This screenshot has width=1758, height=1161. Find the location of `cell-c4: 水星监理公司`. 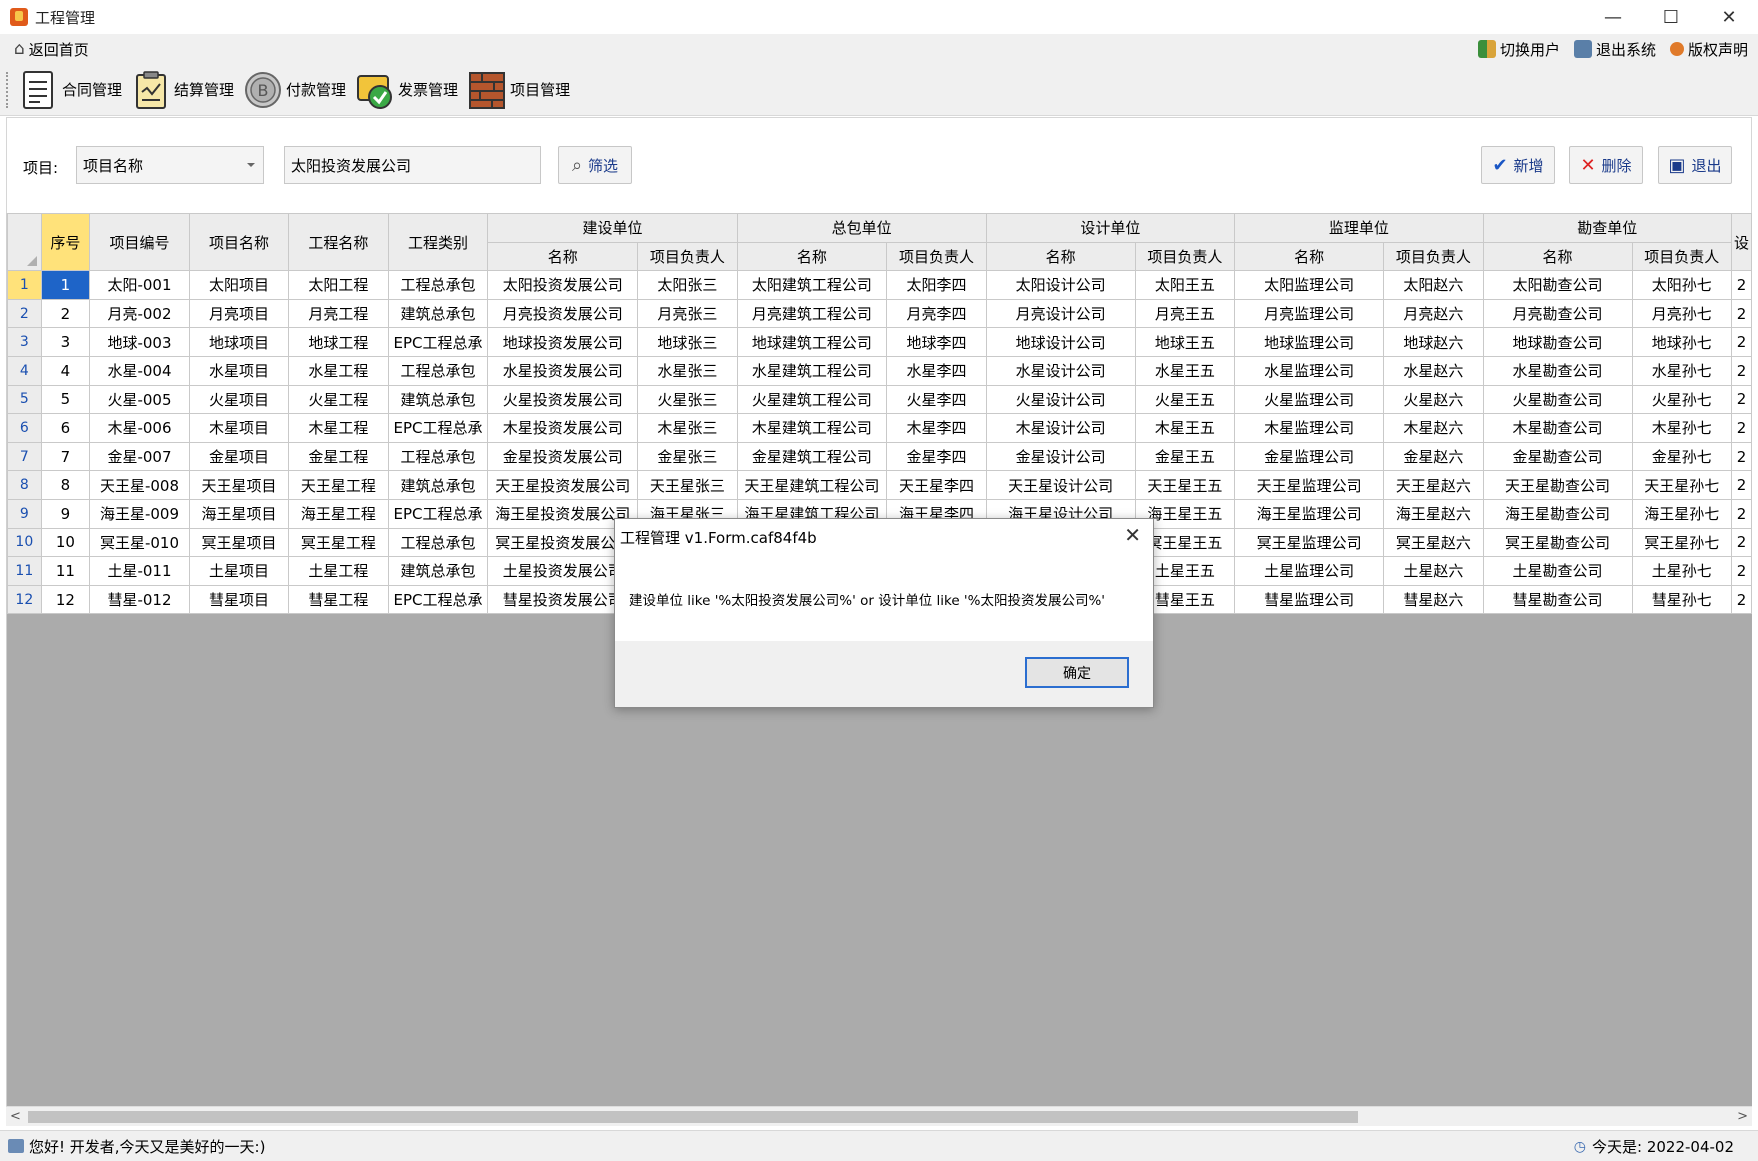

cell-c4: 水星监理公司 is located at coordinates (1309, 370).